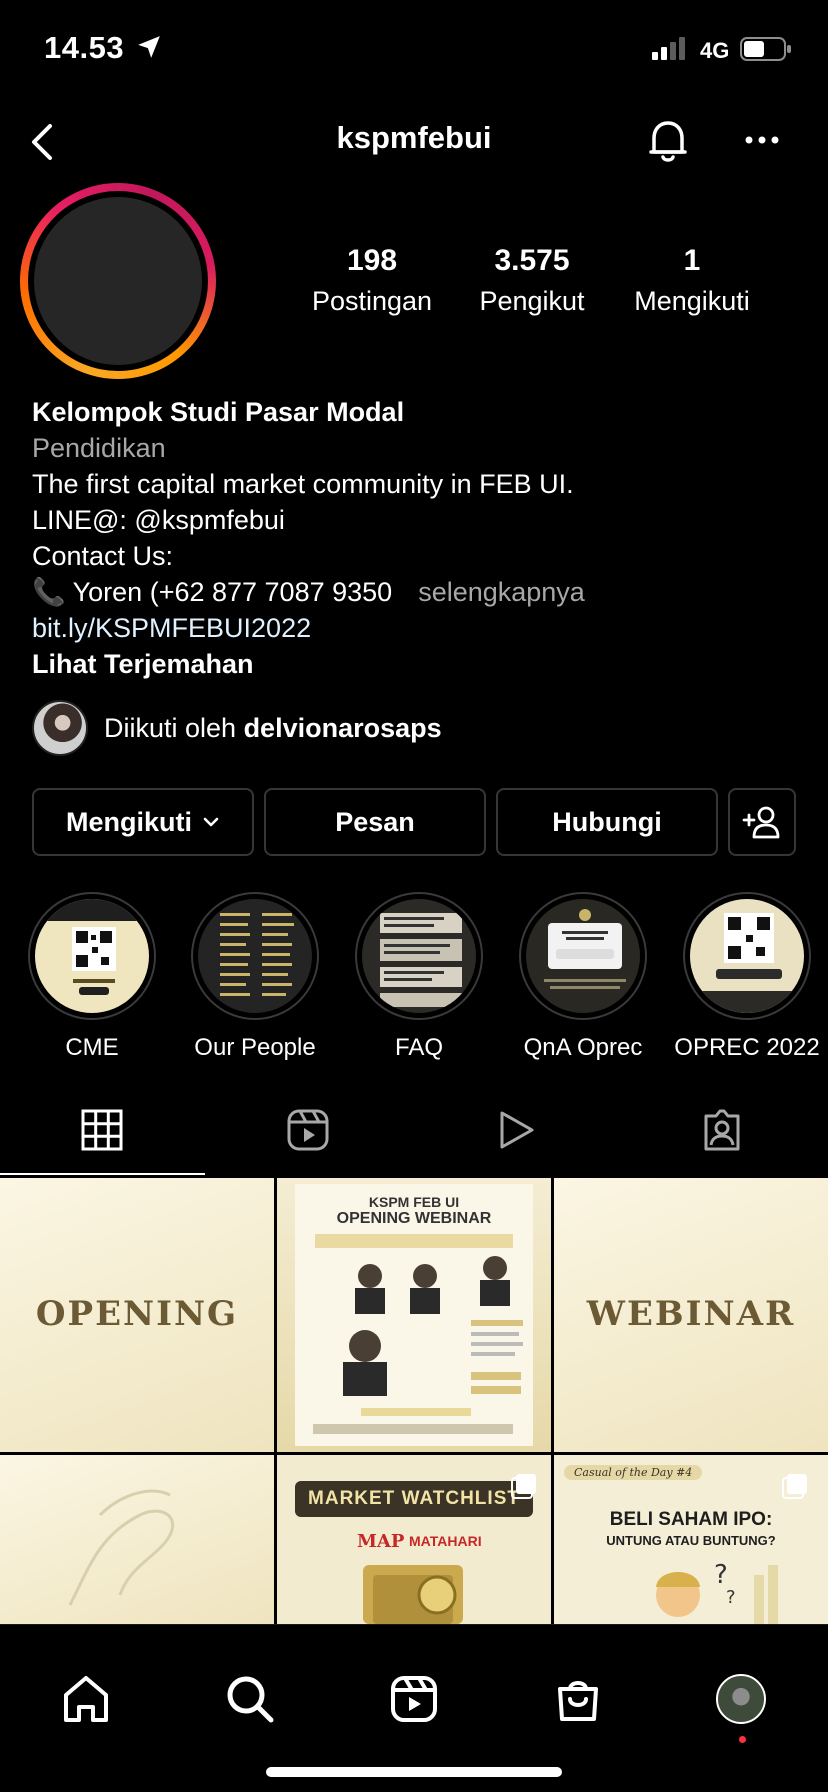  I want to click on followed-by-text: Diikuti oleh delvionarosaps, so click(273, 728).